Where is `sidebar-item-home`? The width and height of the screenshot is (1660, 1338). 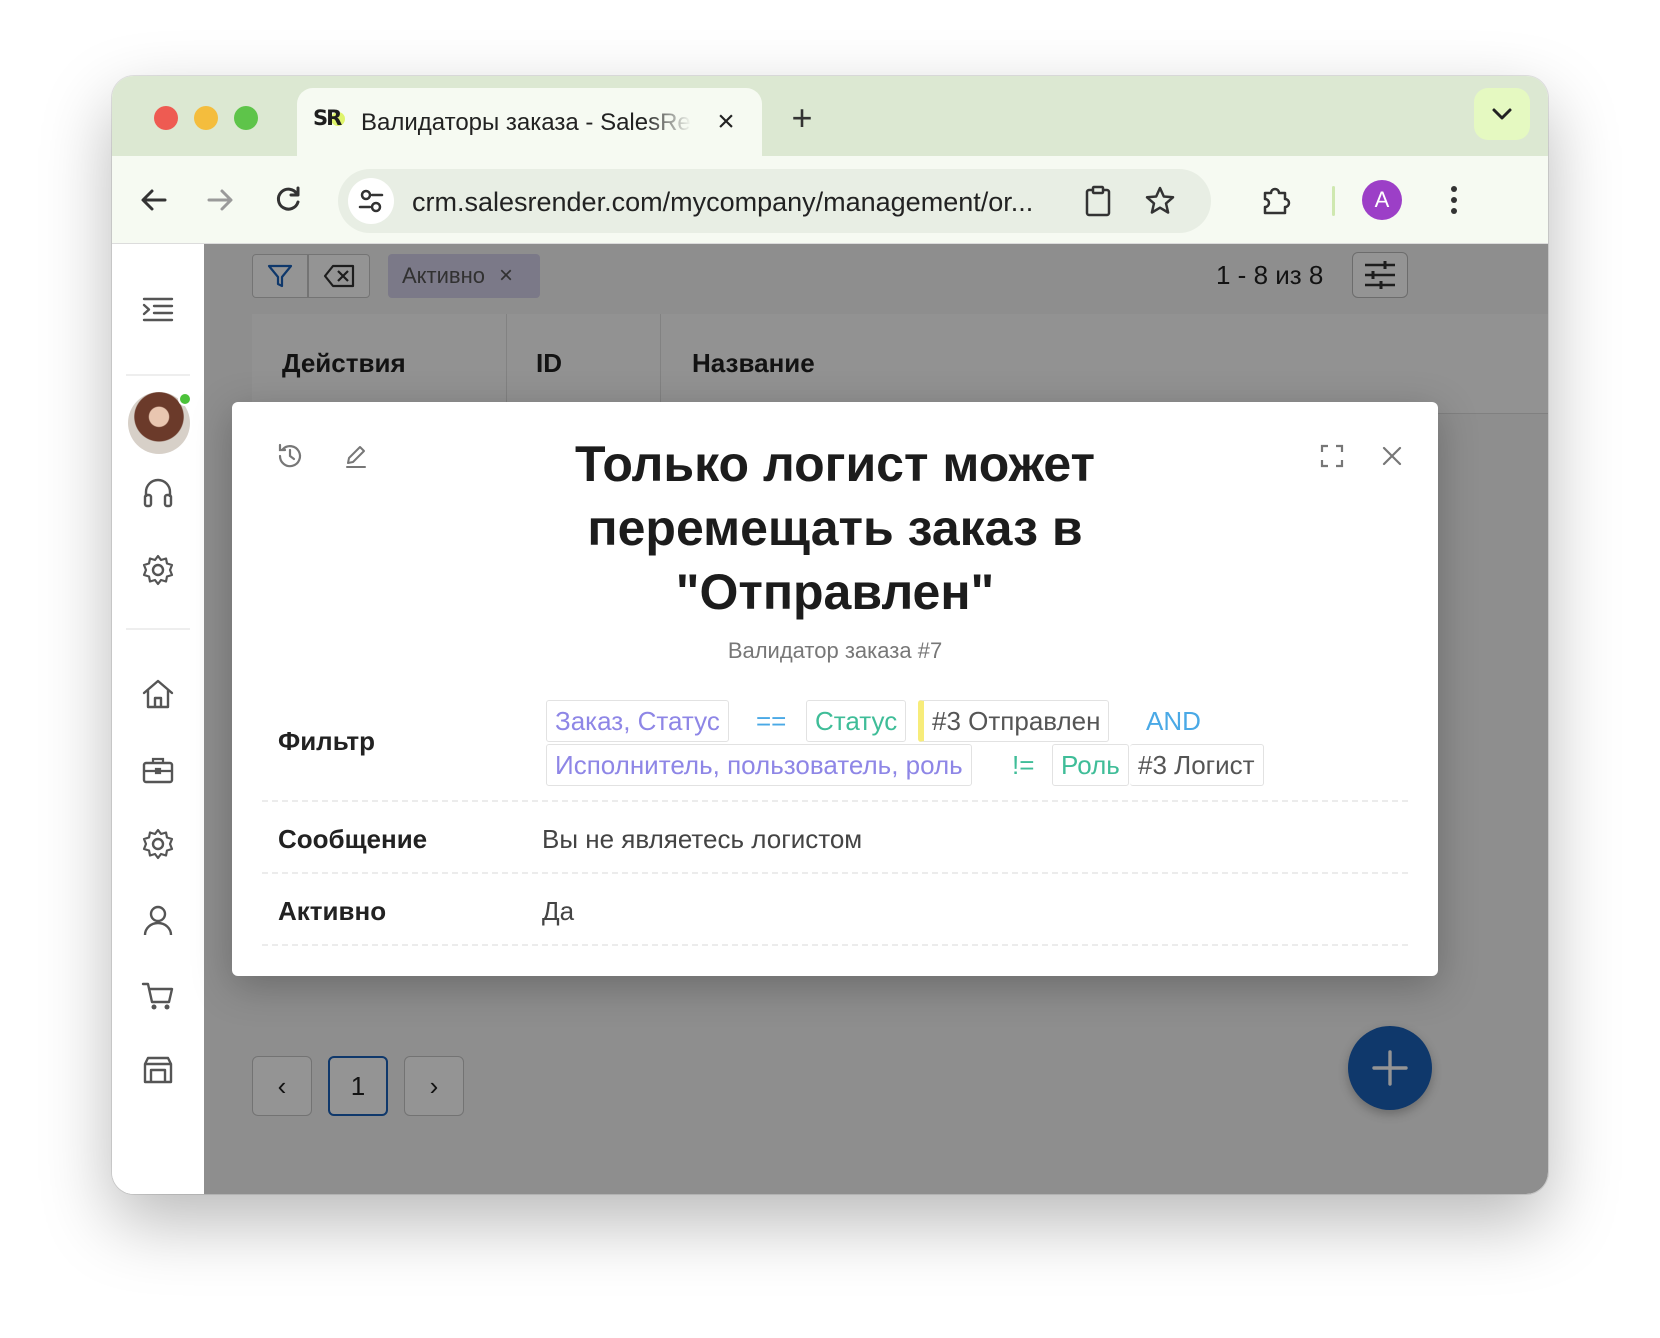 sidebar-item-home is located at coordinates (158, 694).